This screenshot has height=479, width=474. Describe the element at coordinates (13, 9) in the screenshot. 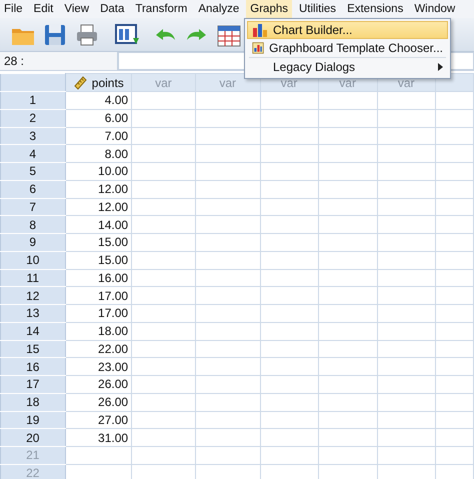

I see `menu-item: File` at that location.